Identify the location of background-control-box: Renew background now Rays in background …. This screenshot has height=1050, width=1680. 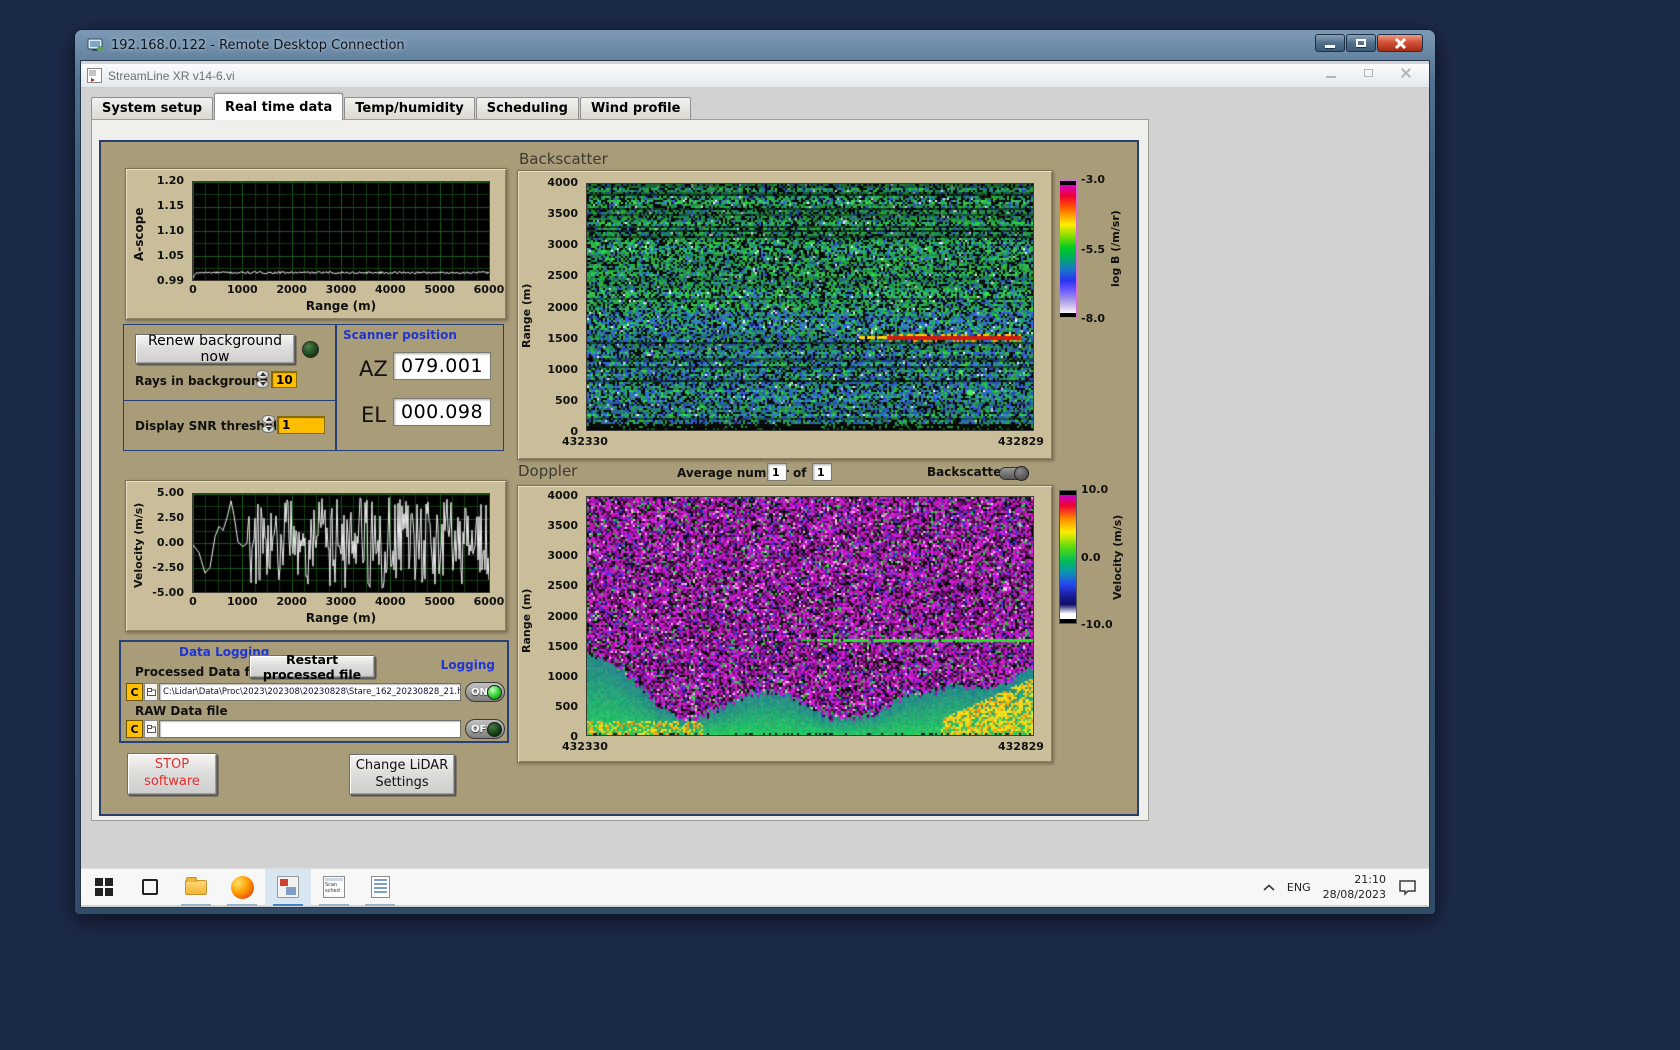
(229, 362).